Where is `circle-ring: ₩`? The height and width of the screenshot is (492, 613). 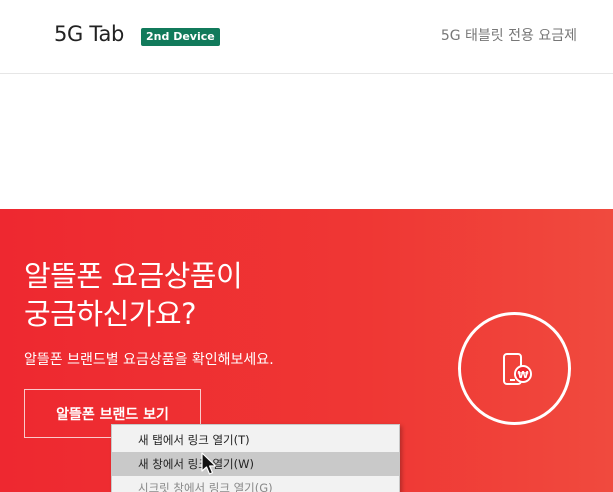
circle-ring: ₩ is located at coordinates (514, 368).